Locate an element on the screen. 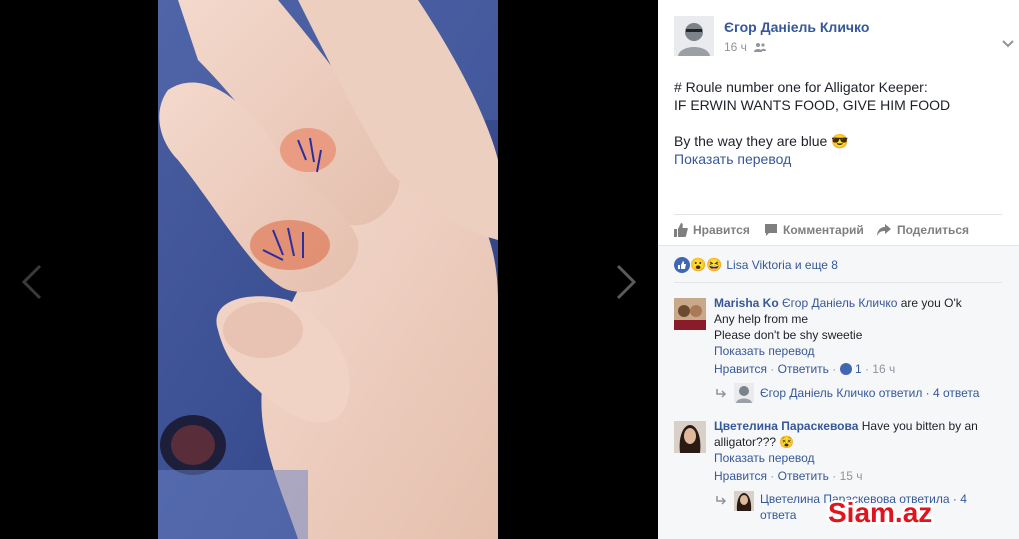 The width and height of the screenshot is (1019, 539). siam-watermark-logo: Siam.az Siam.az is located at coordinates (899, 513).